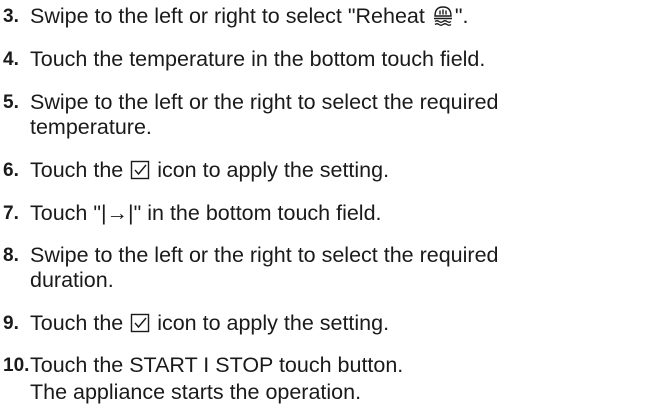 The width and height of the screenshot is (662, 408). I want to click on step-text: Touch the START I STOP touch button., so click(217, 365).